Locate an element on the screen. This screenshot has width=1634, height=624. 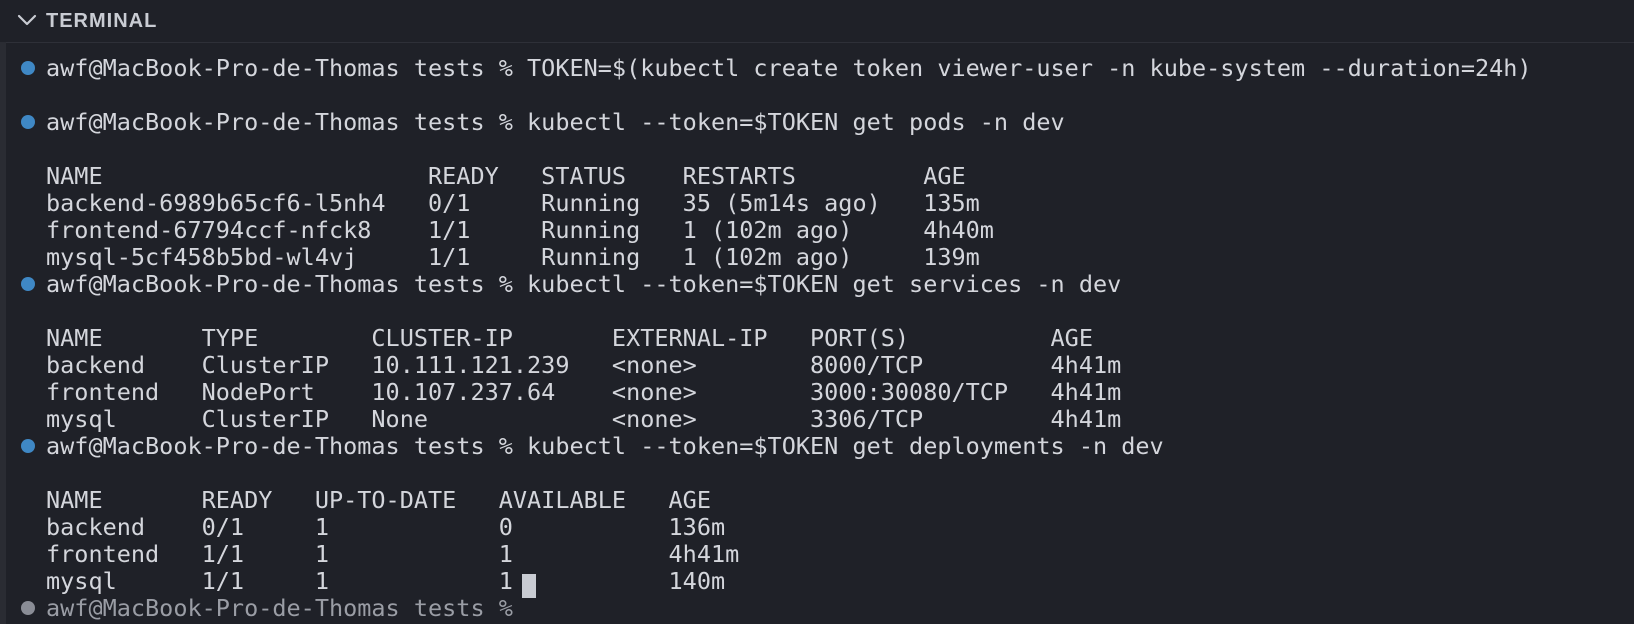
terminal-panel-header: TERMINAL is located at coordinates (817, 21).